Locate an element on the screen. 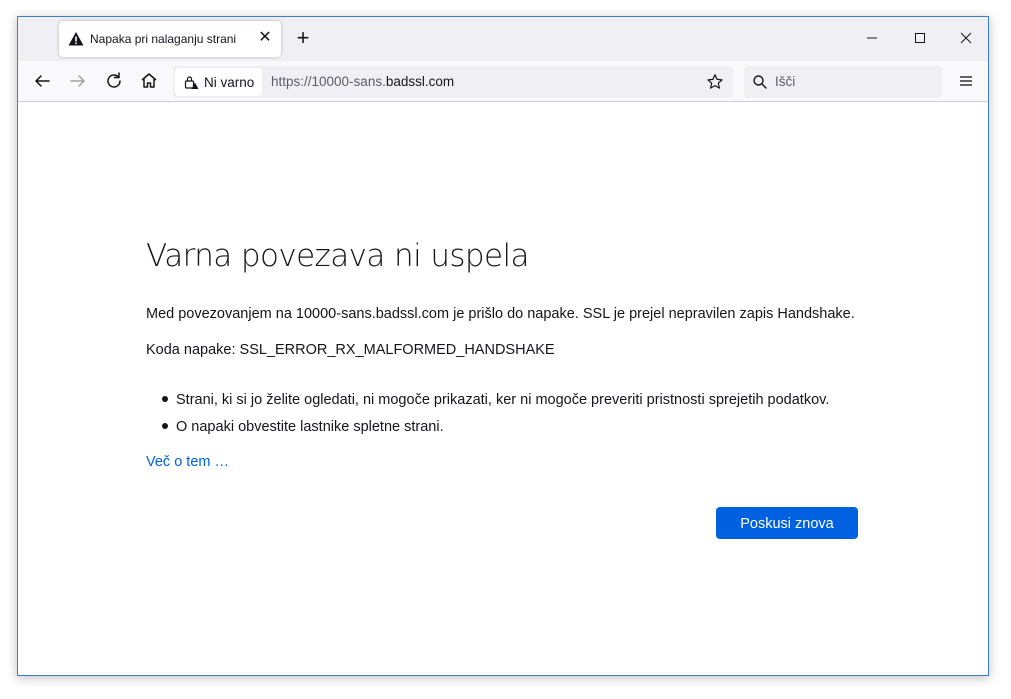  url-bar: Ni varno https://10000-sans.badssl.com is located at coordinates (453, 82).